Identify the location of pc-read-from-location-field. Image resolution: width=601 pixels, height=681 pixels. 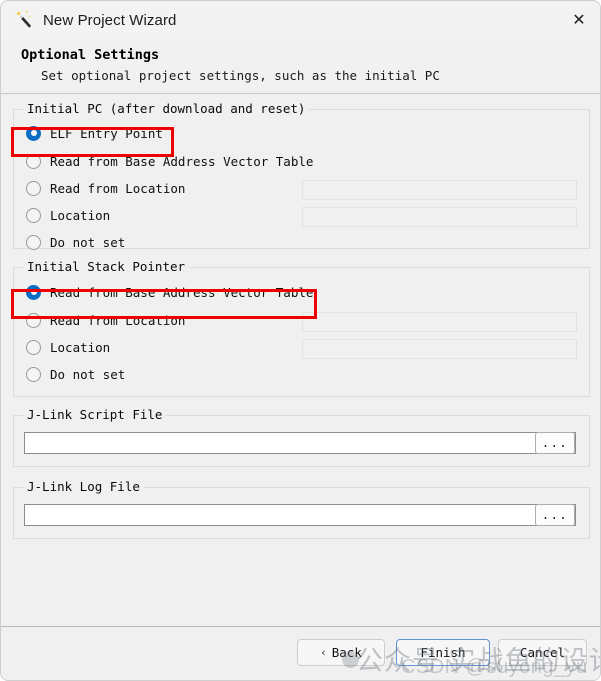
(439, 190).